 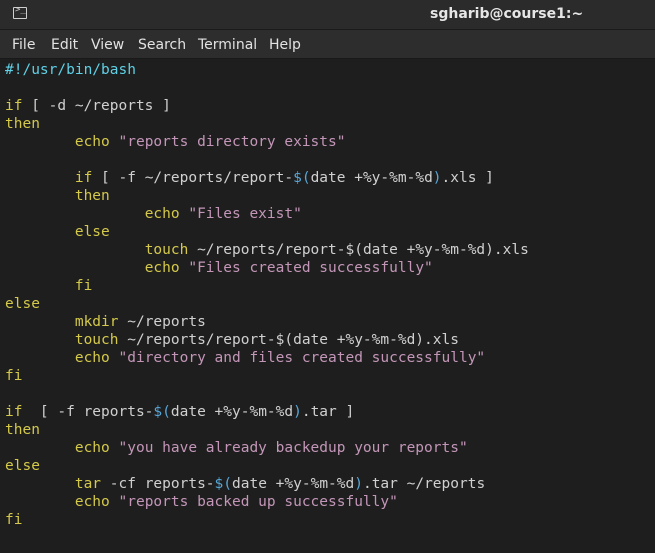 I want to click on code-token: "Files exist", so click(x=245, y=214).